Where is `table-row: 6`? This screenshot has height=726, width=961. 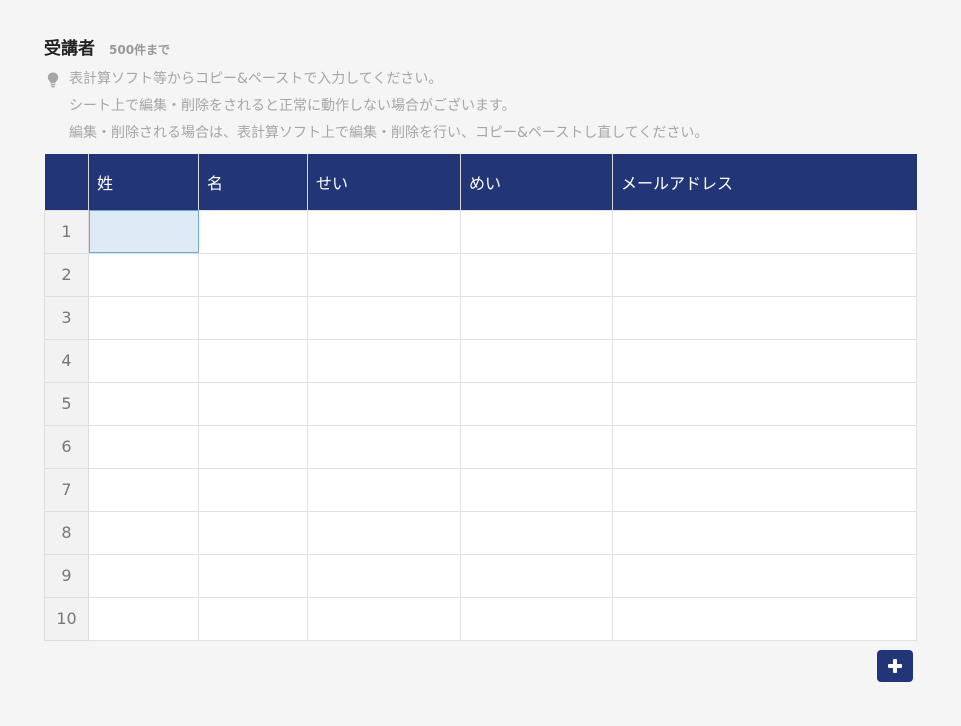 table-row: 6 is located at coordinates (480, 446).